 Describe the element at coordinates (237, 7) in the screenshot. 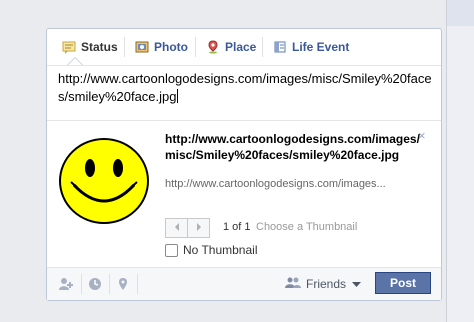

I see `top-bar` at that location.